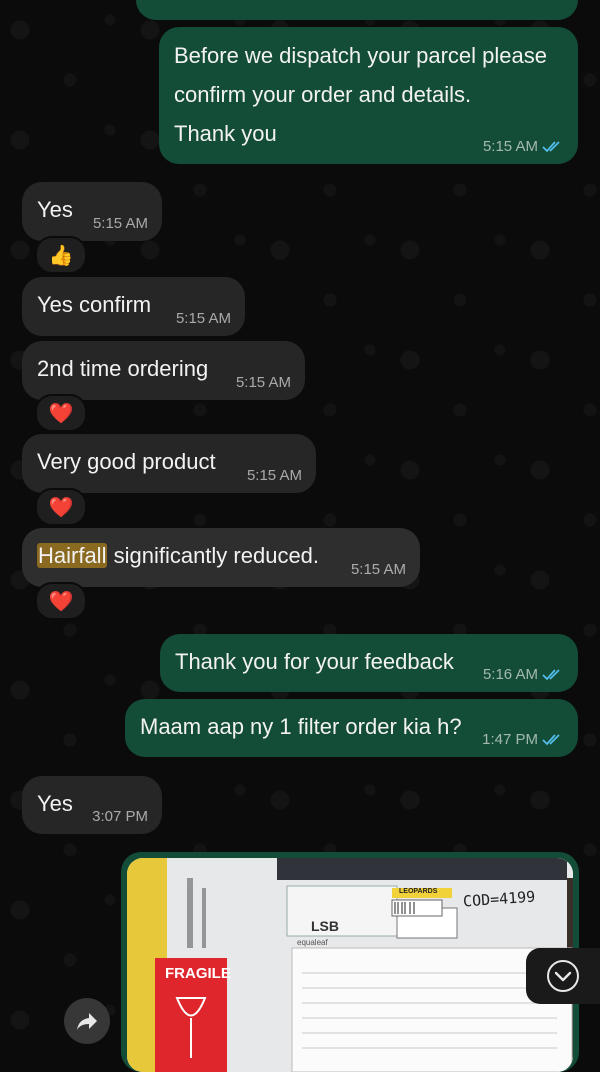  What do you see at coordinates (92, 211) in the screenshot?
I see `message-incoming-yes: Yes 5:15 AM` at bounding box center [92, 211].